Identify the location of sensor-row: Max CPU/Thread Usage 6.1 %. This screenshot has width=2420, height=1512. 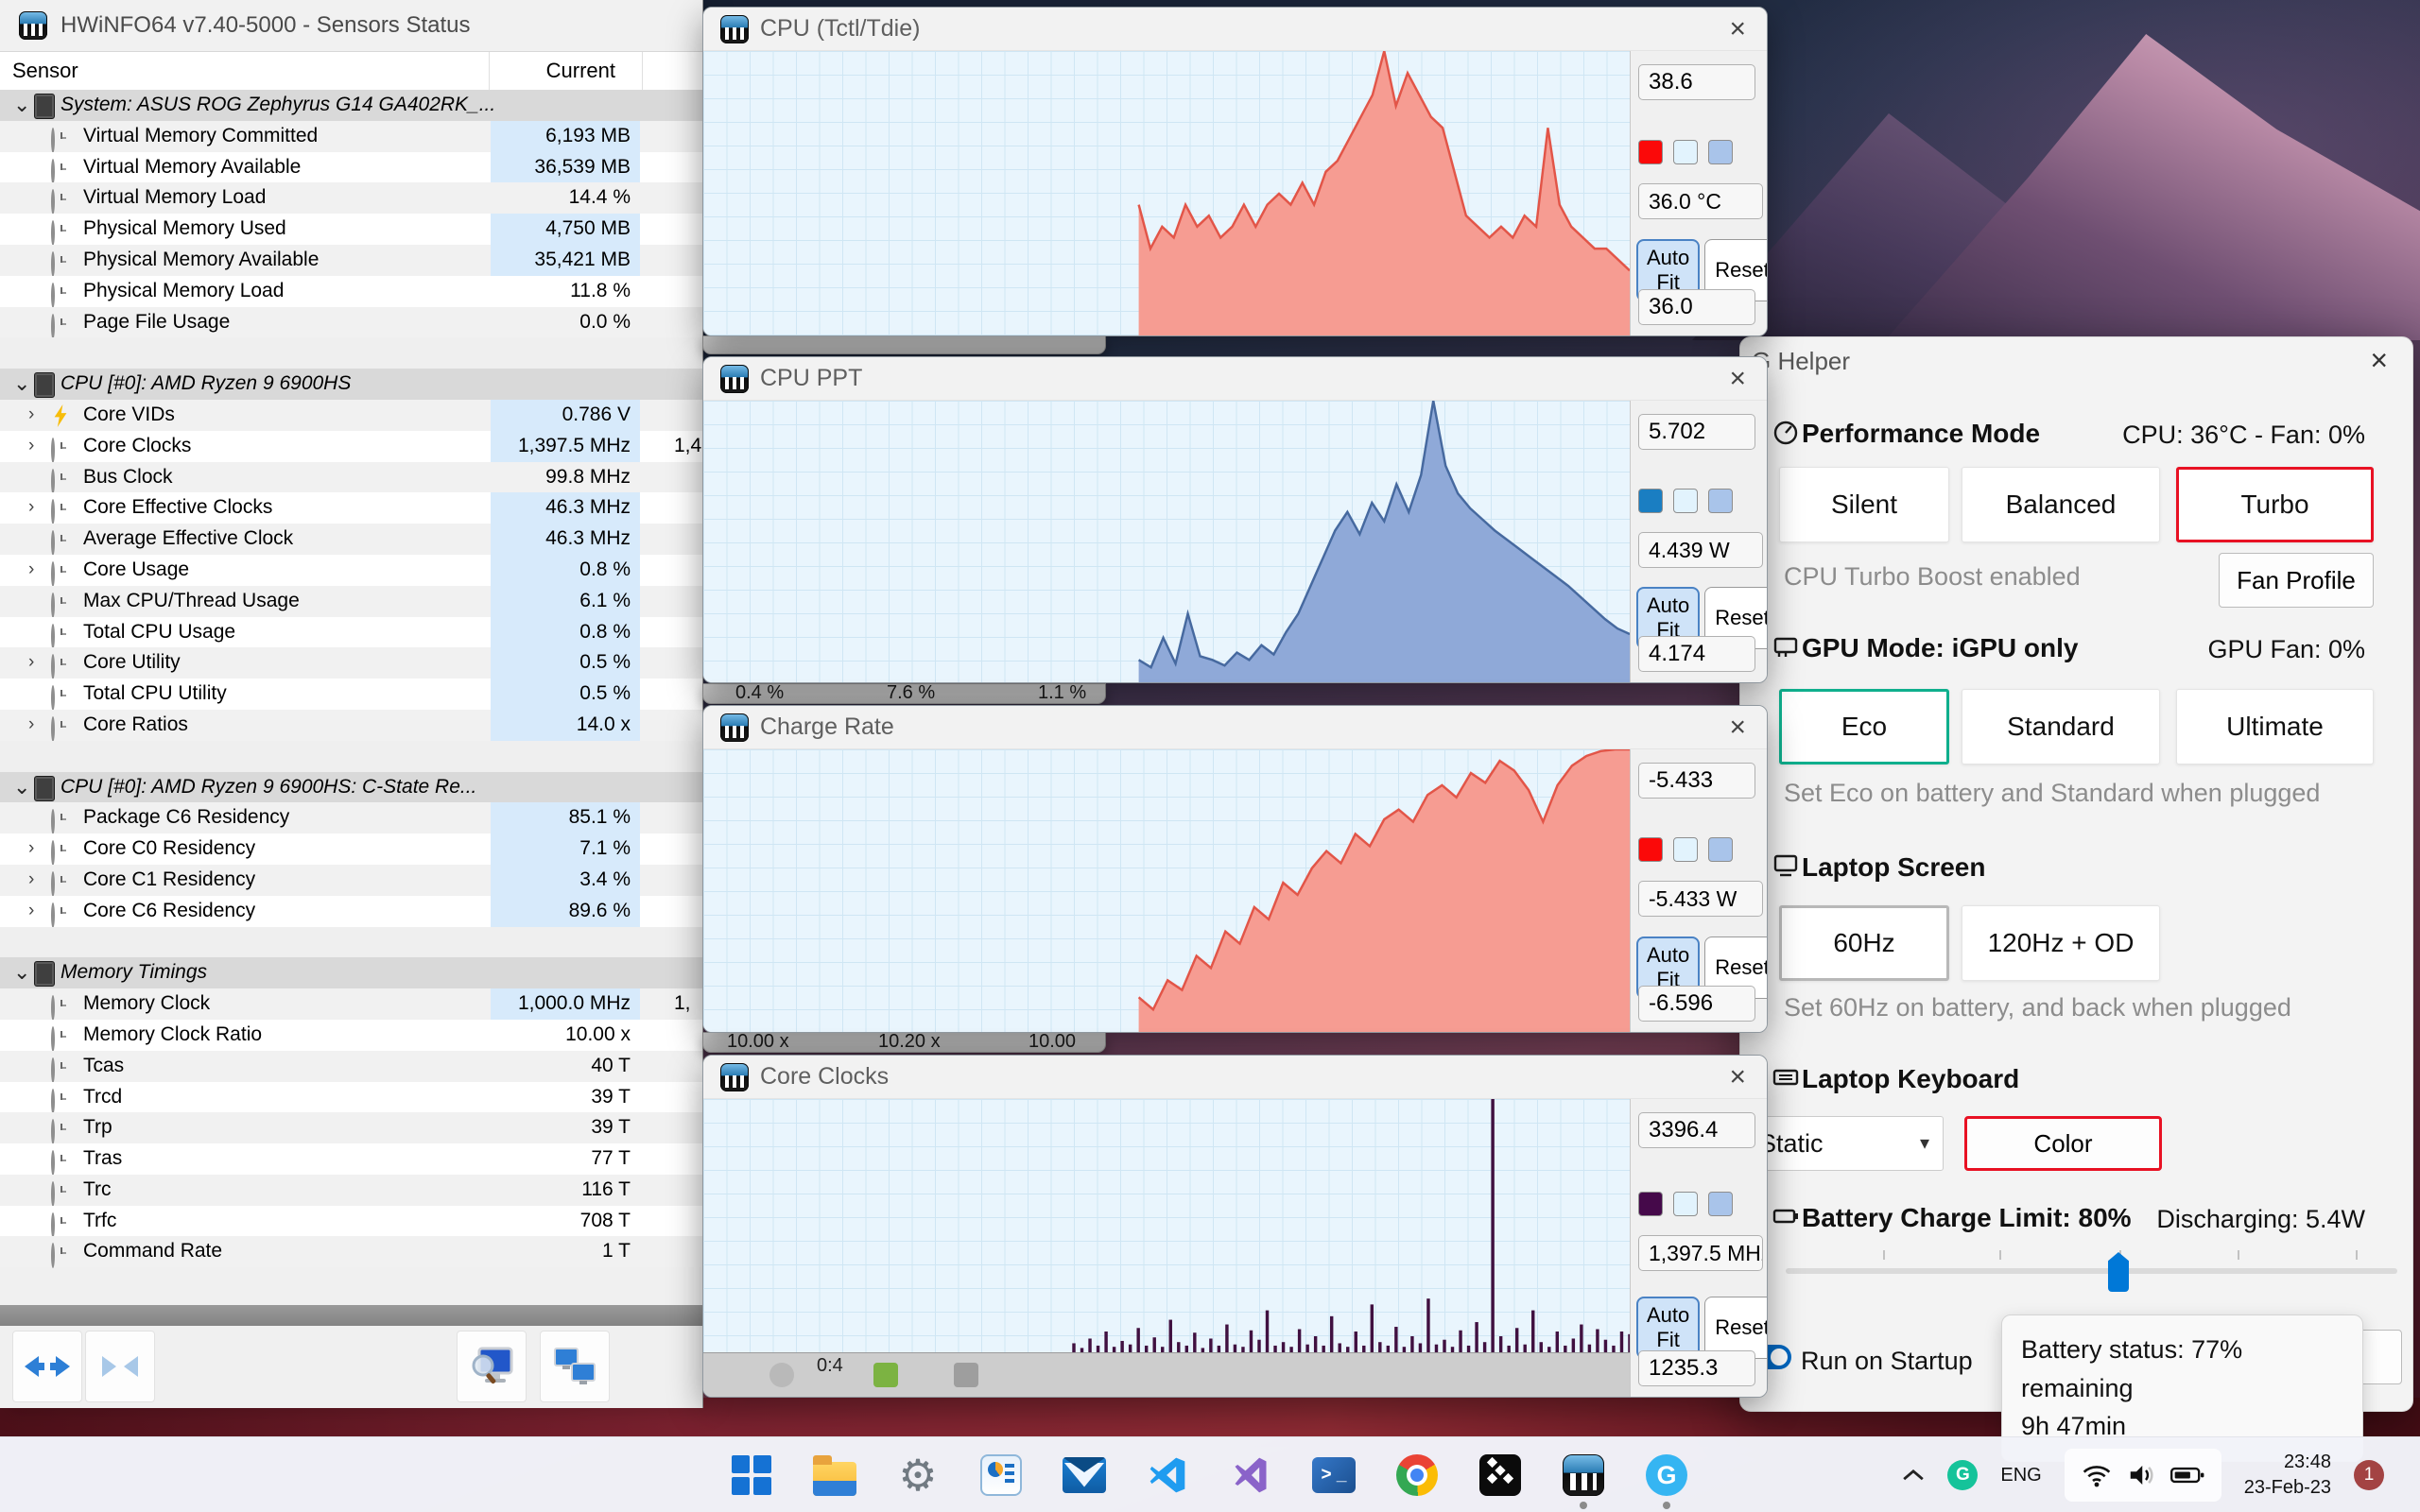
(351, 601).